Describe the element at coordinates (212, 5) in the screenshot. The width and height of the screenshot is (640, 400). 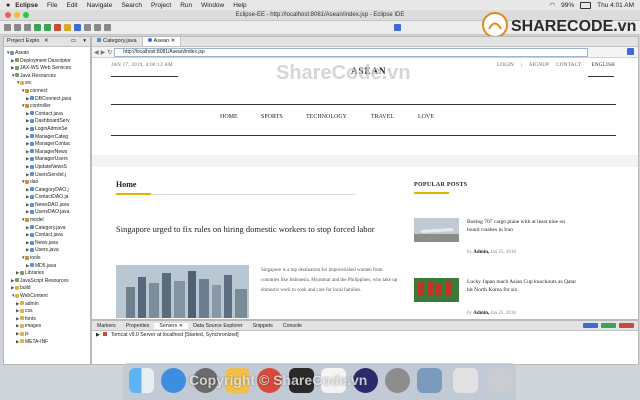
I see `menu-window: Window` at that location.